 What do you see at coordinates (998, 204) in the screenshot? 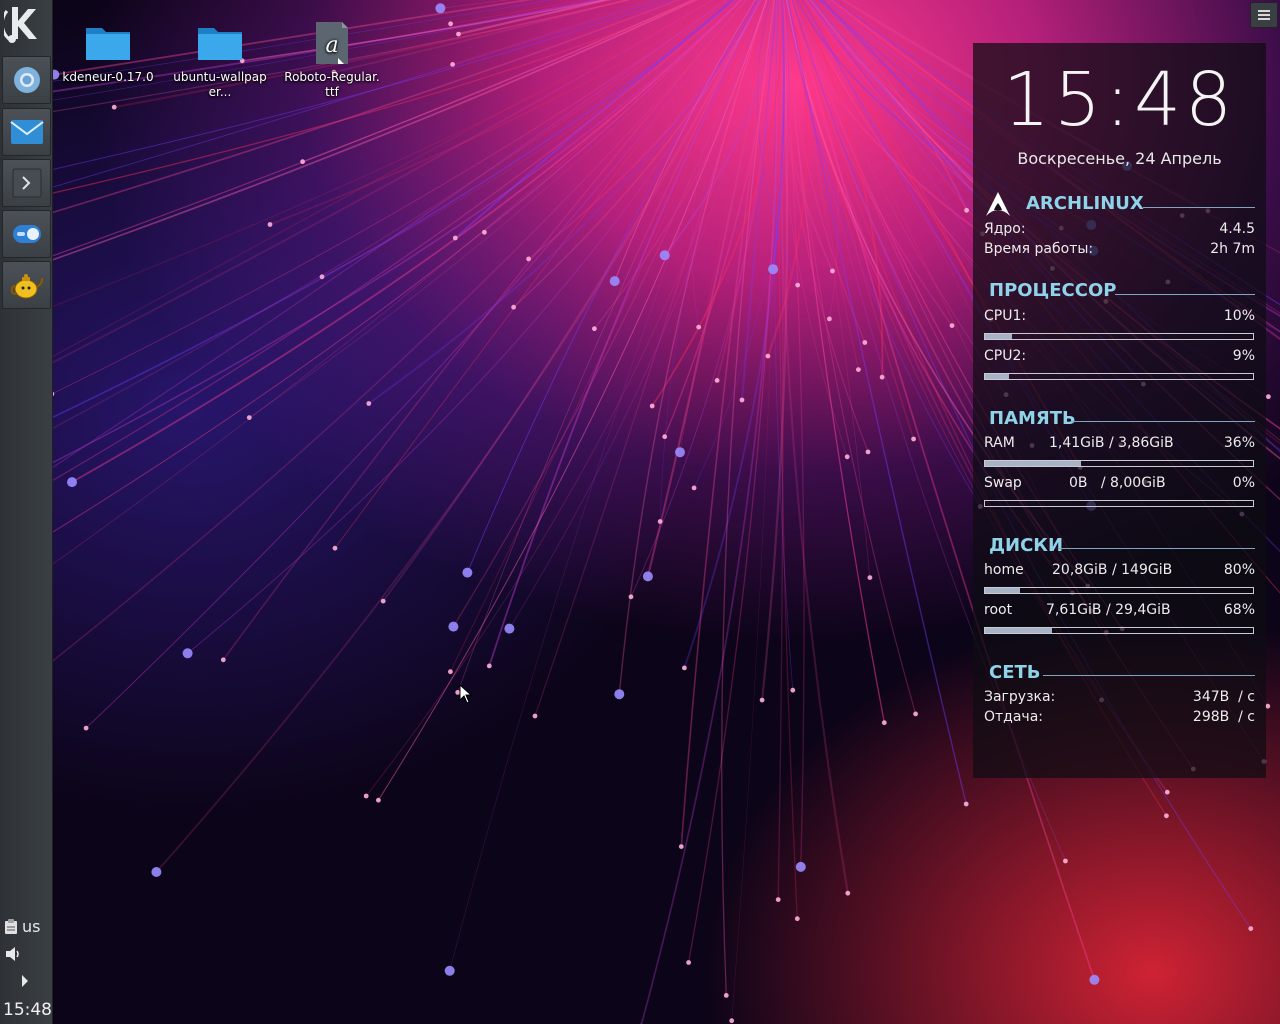
I see `archlinux-logo-icon` at bounding box center [998, 204].